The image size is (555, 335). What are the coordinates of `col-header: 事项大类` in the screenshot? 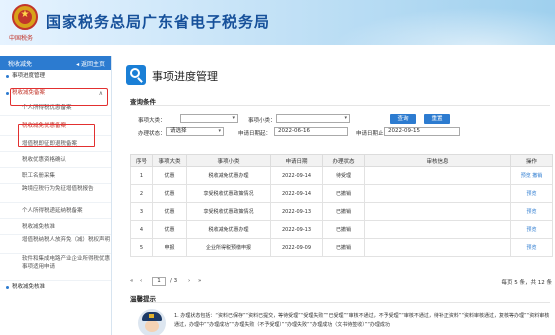 It's located at (169, 160).